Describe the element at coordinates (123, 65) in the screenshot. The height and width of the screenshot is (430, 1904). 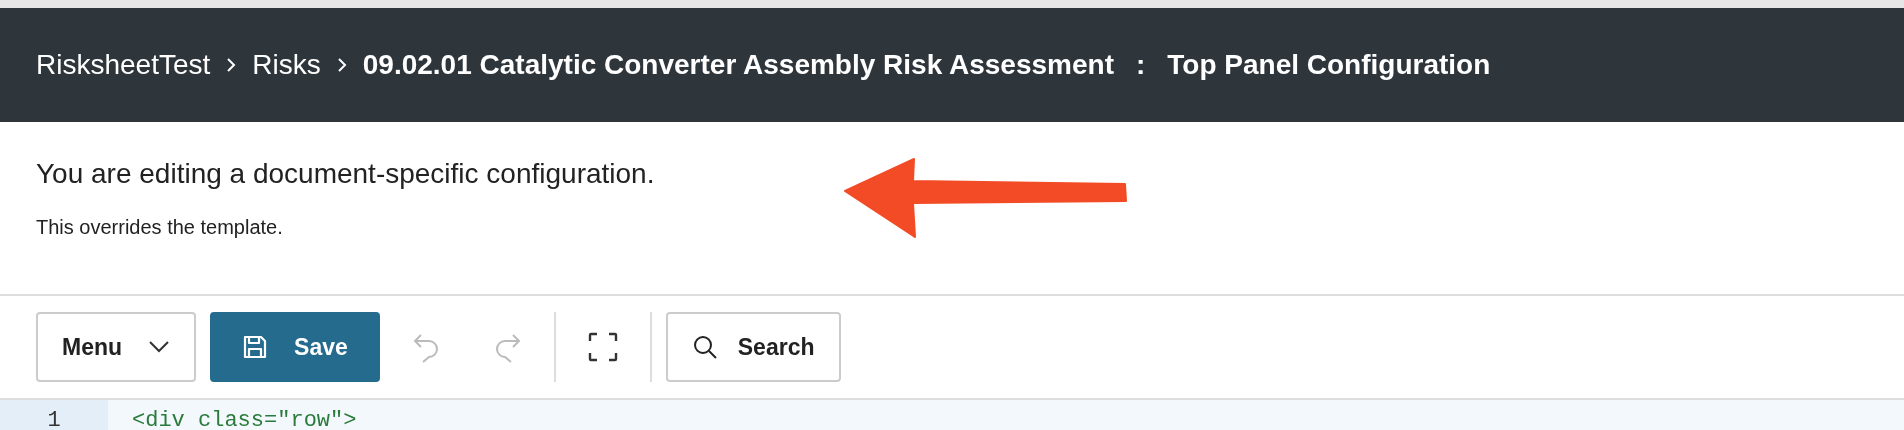
I see `breadcrumb-link: RisksheetTest` at that location.